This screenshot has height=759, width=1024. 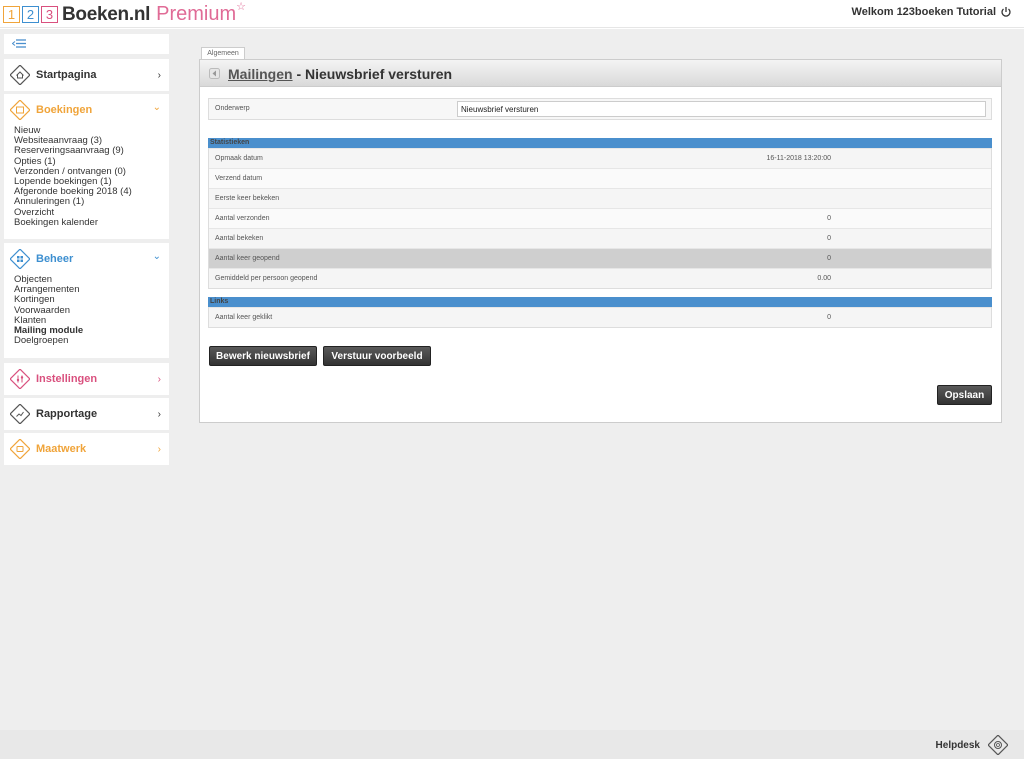 I want to click on links-table: Aantal keer geklikt 0, so click(x=600, y=317).